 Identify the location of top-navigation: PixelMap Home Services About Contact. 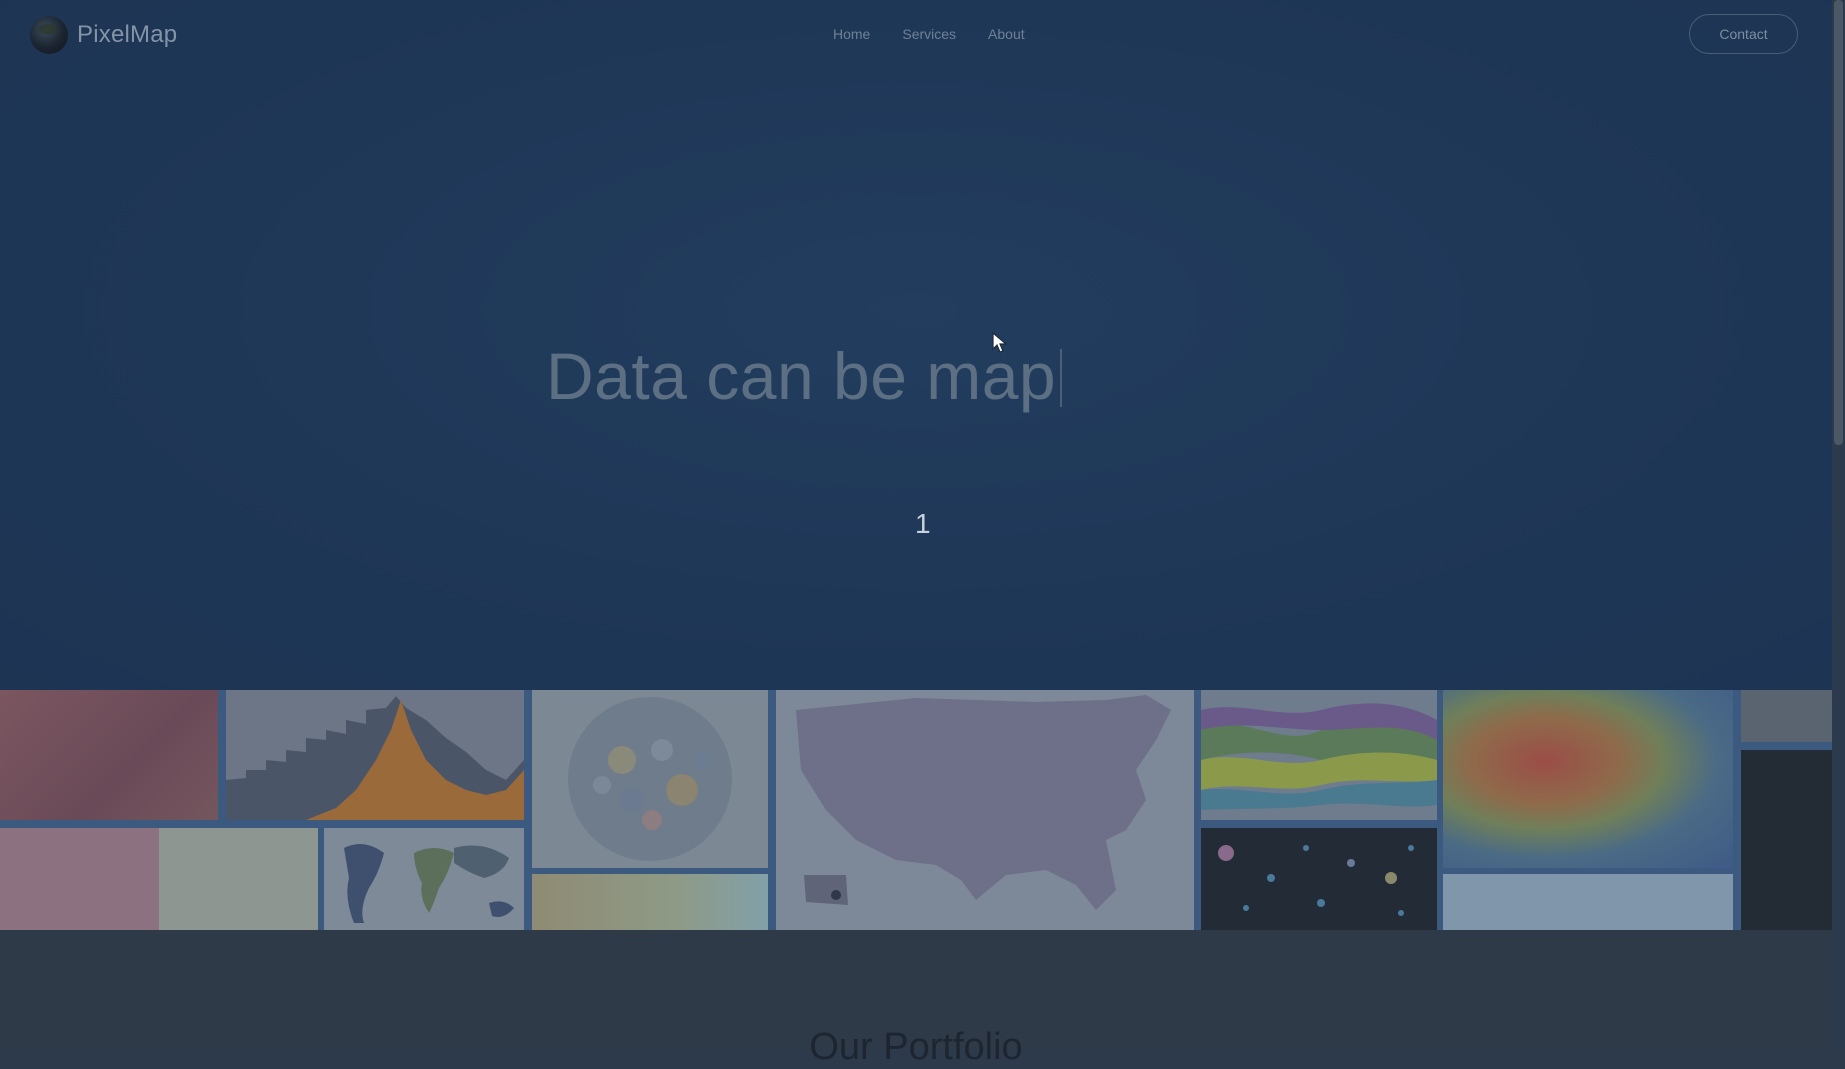
(916, 35).